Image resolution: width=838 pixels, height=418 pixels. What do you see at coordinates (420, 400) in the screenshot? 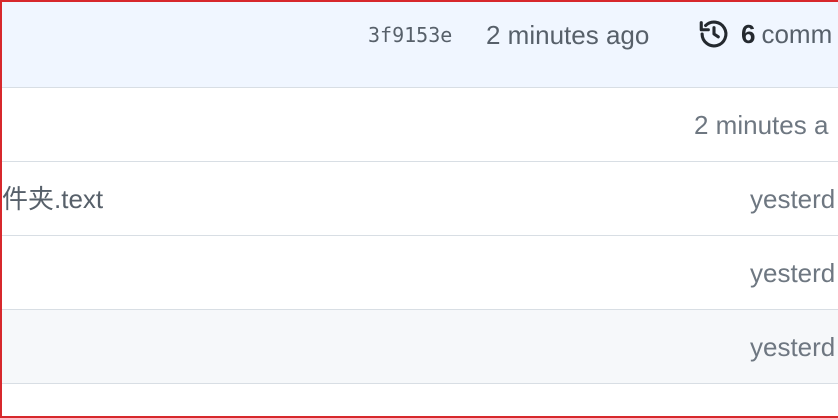
I see `file-row` at bounding box center [420, 400].